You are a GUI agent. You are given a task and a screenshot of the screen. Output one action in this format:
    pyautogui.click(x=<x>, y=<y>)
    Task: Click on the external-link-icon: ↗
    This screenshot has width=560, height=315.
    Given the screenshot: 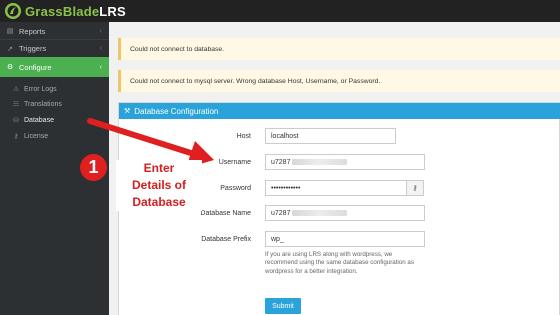 What is the action you would take?
    pyautogui.click(x=10, y=49)
    